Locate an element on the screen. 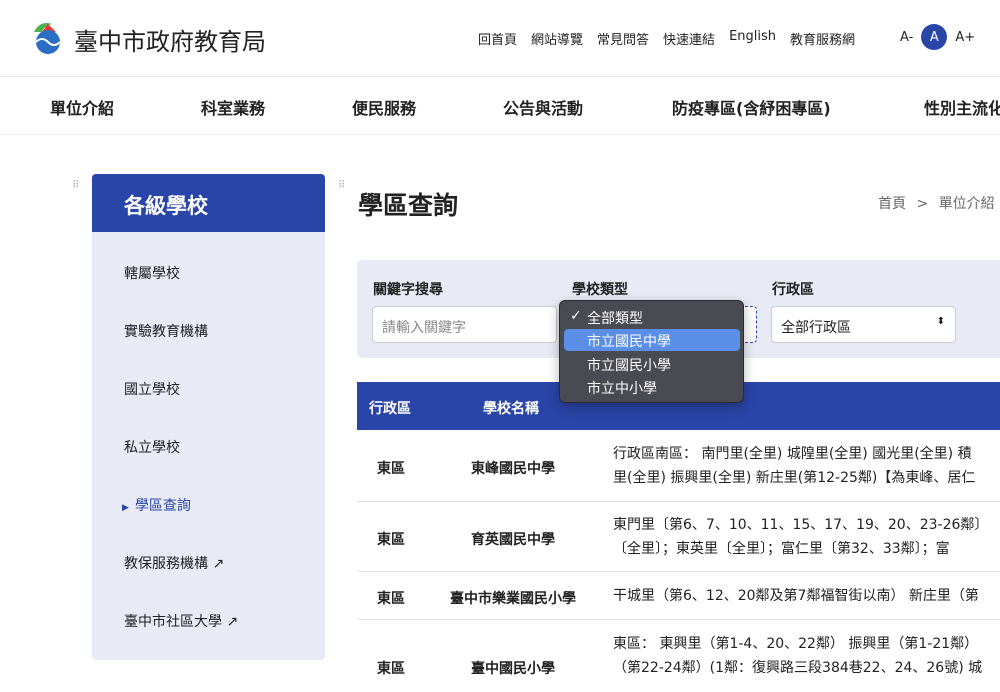 The height and width of the screenshot is (692, 1000). sidebar-item-preschool: 教保服務機構 ↗ is located at coordinates (174, 563).